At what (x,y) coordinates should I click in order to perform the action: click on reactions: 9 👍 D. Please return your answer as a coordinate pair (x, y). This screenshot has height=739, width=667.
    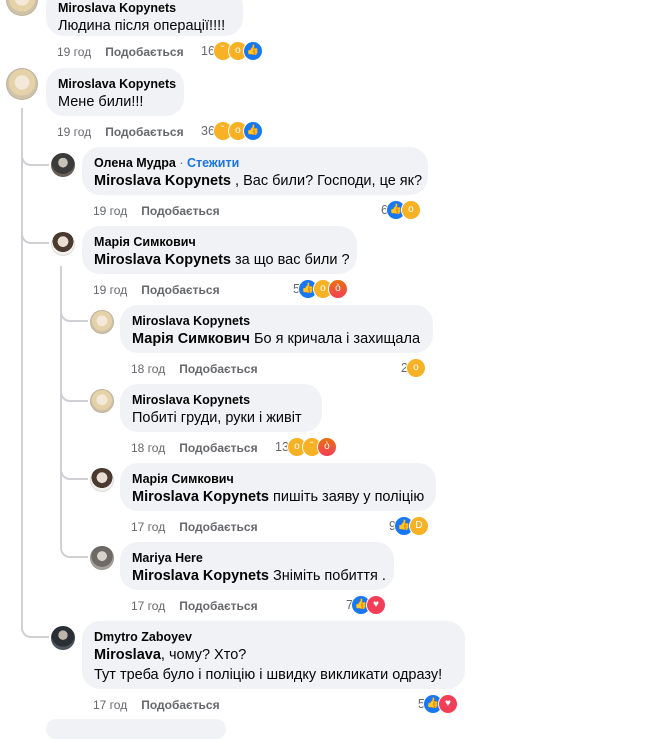
    Looking at the image, I should click on (409, 526).